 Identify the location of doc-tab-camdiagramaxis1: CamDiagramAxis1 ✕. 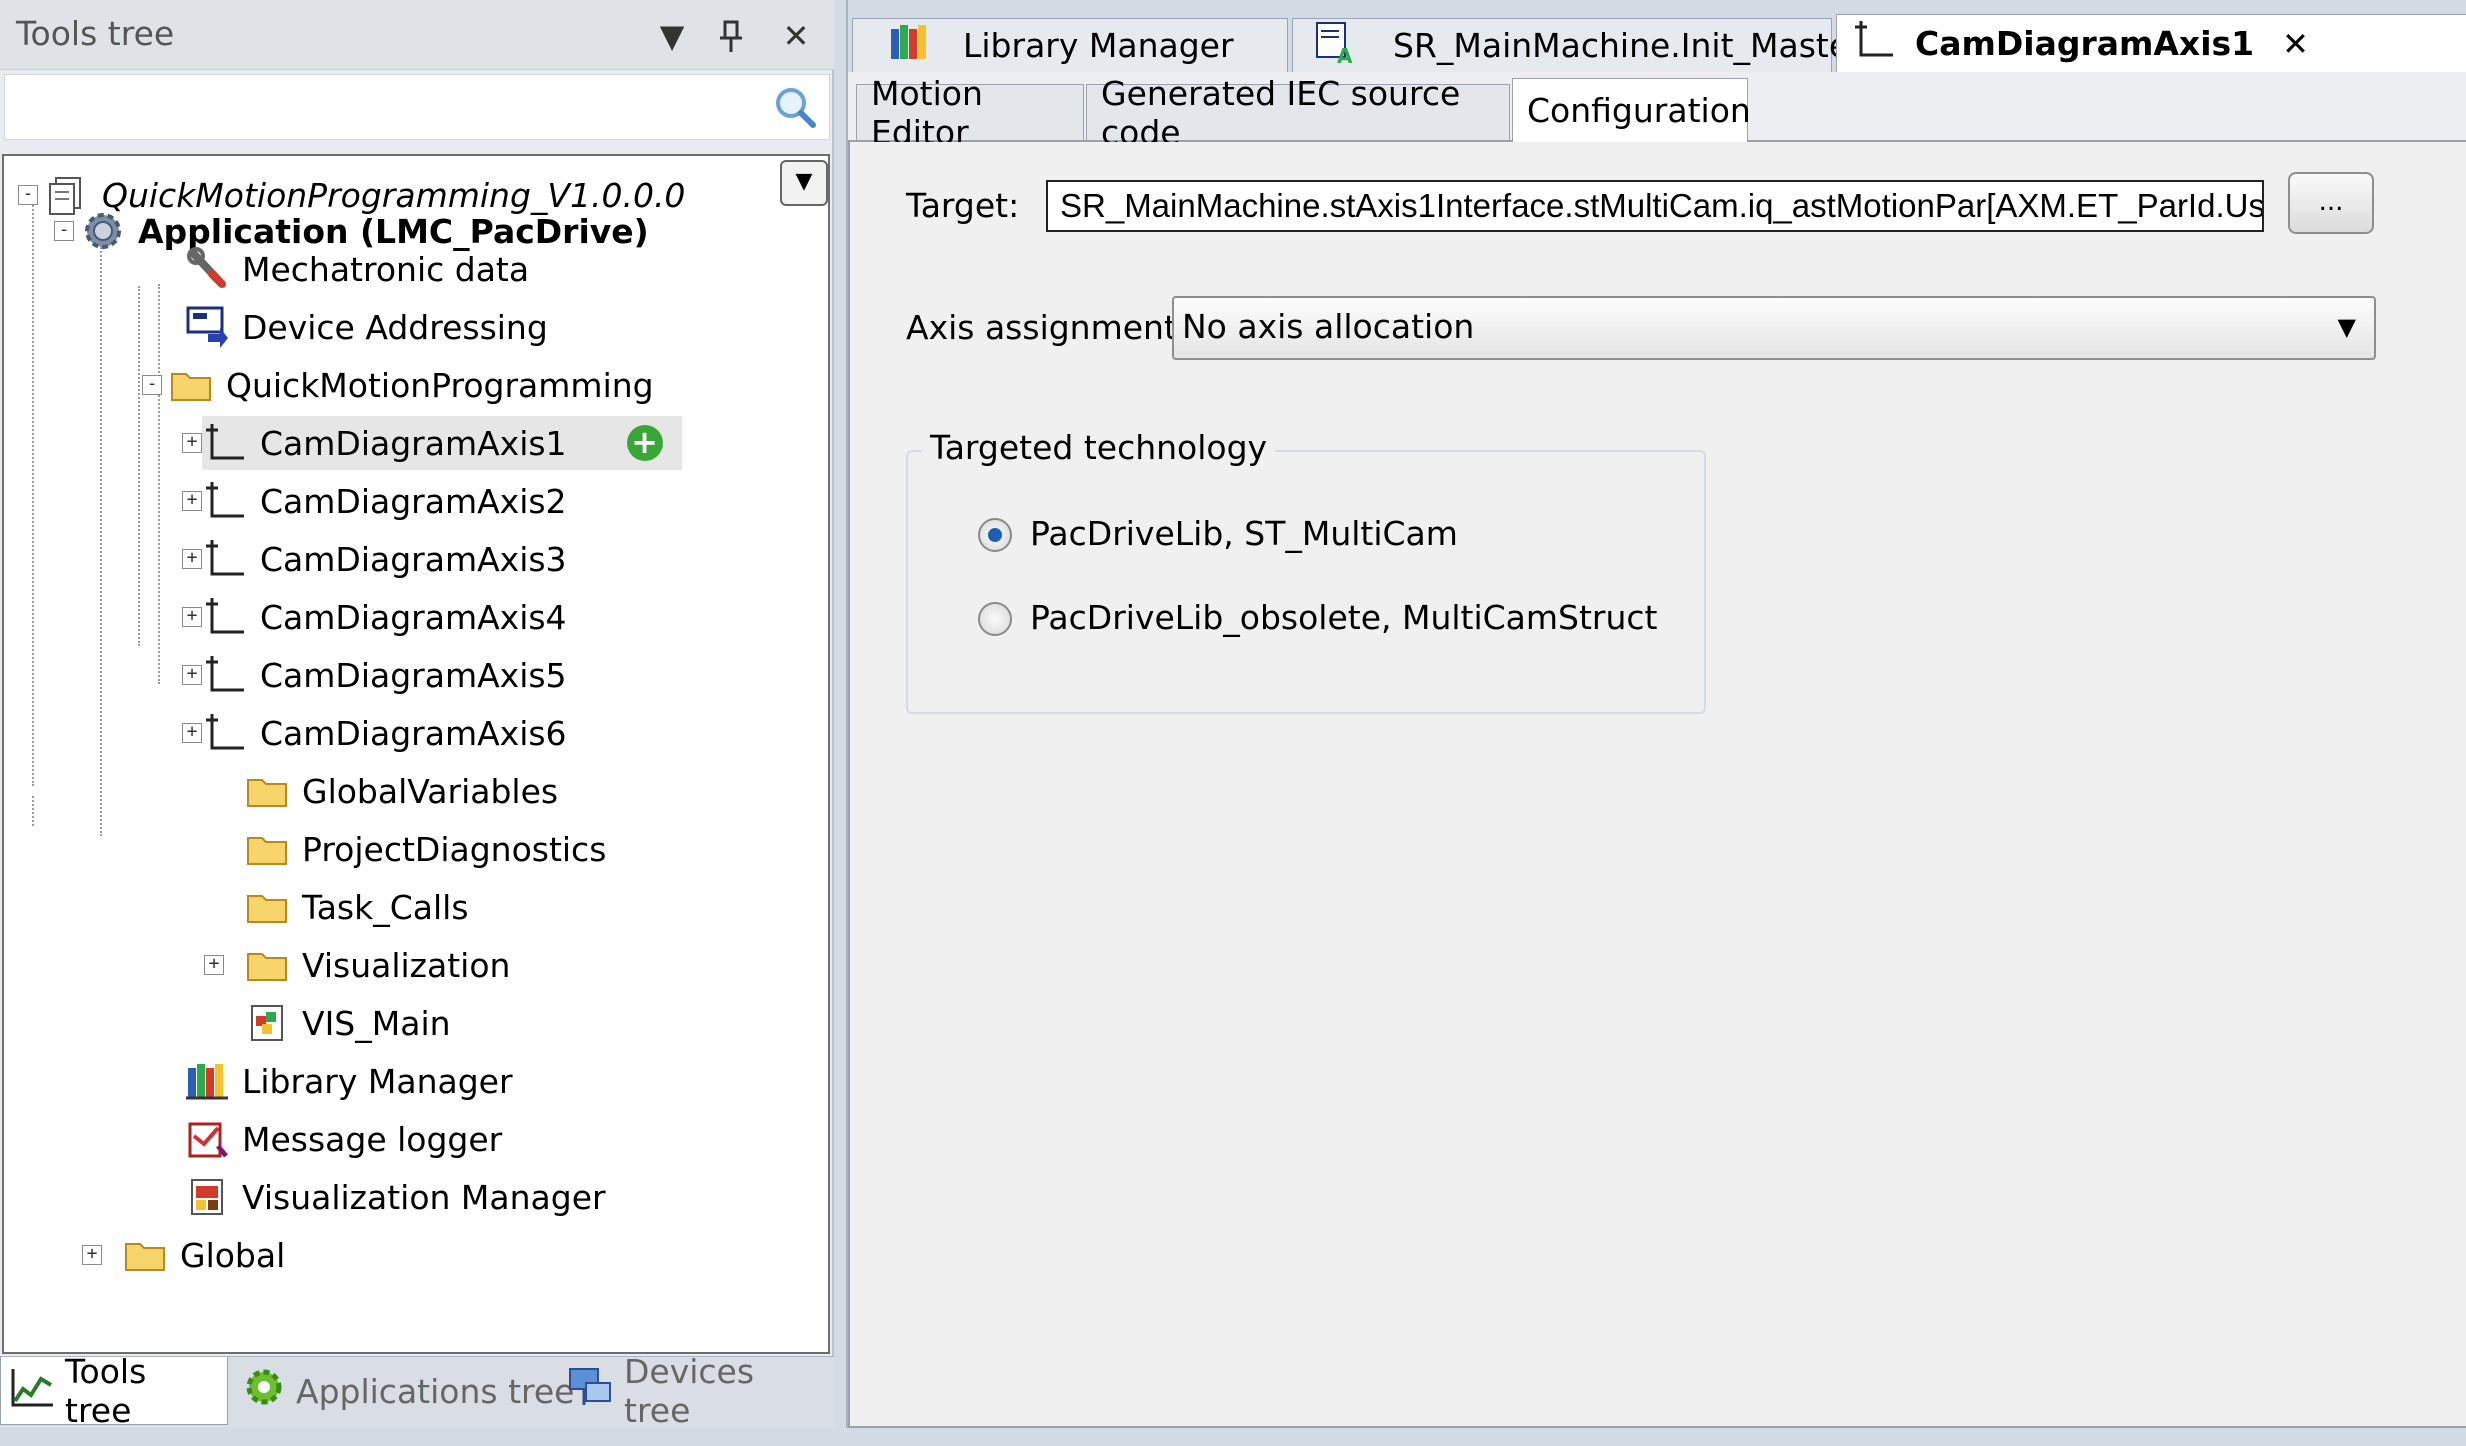
(2151, 43).